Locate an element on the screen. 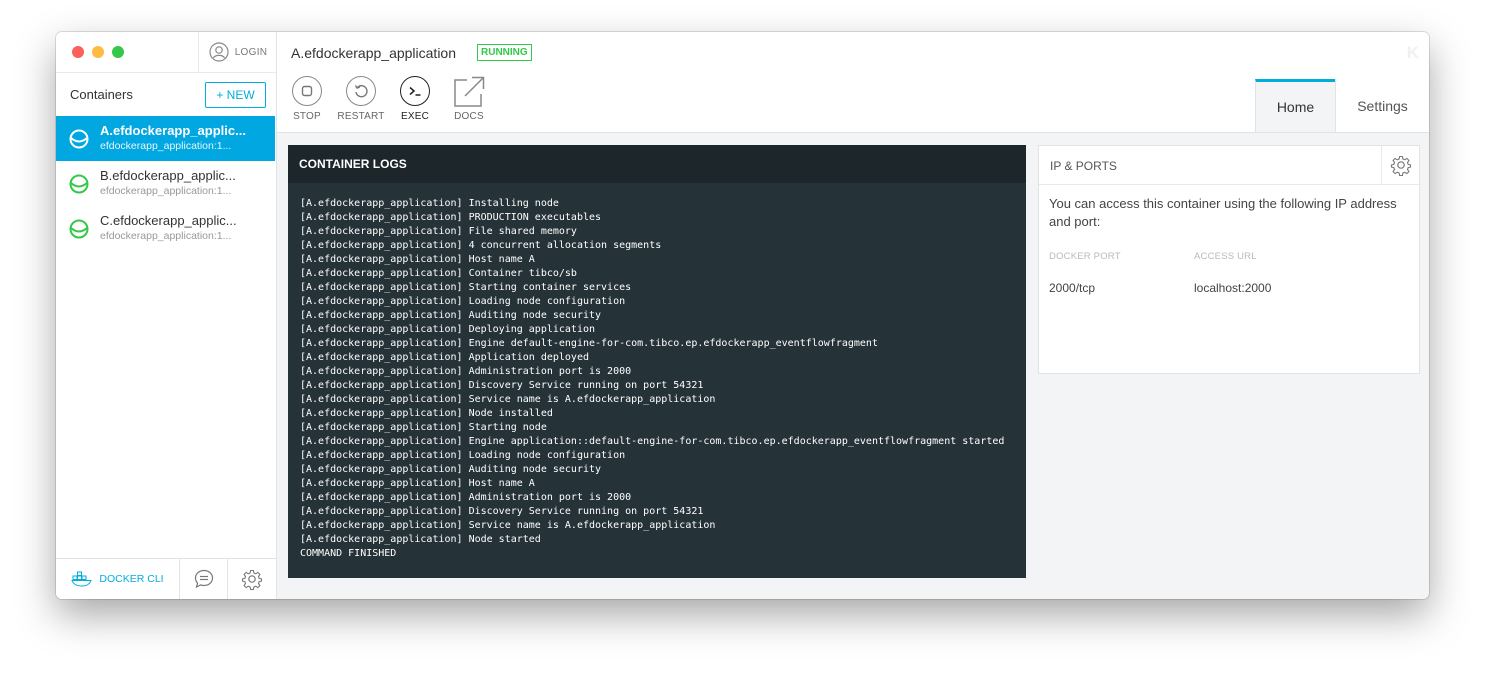  chat-bubble-icon is located at coordinates (204, 579).